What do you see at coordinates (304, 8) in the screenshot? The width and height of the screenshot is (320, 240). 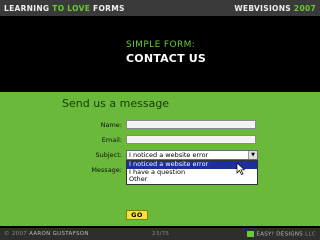 I see `conference-year: 2007` at bounding box center [304, 8].